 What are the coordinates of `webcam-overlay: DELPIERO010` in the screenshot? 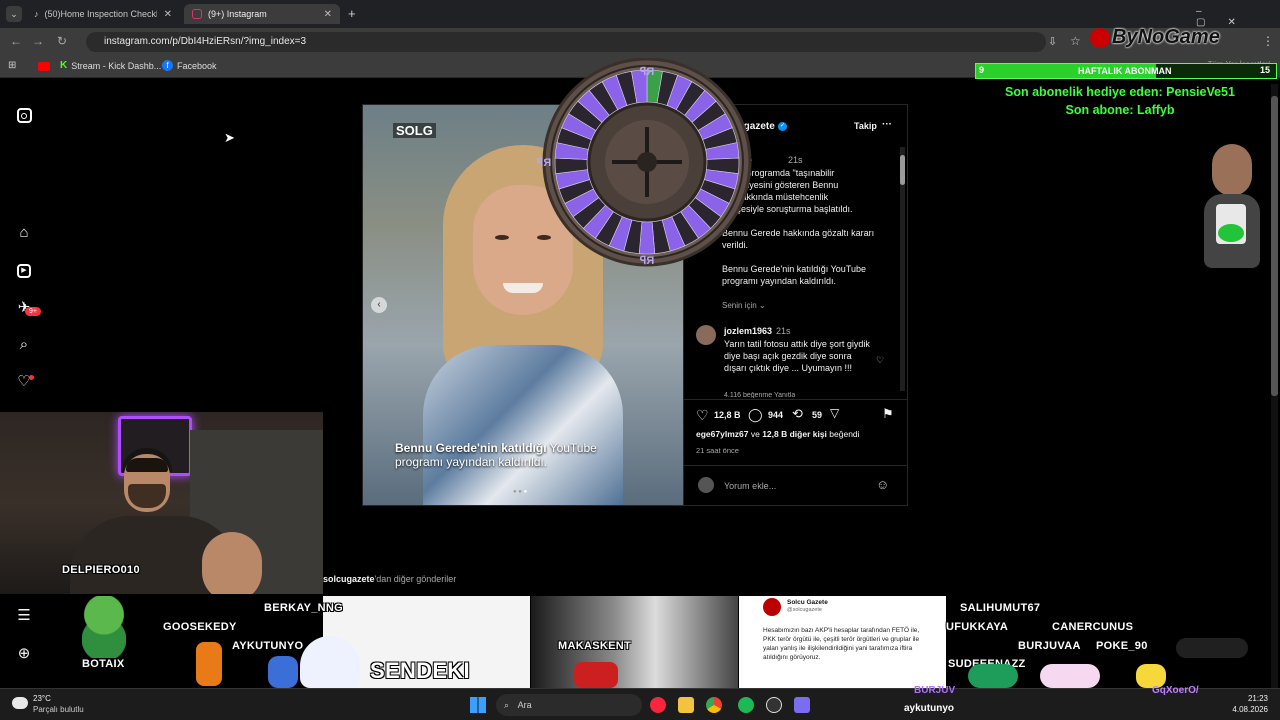 It's located at (161, 503).